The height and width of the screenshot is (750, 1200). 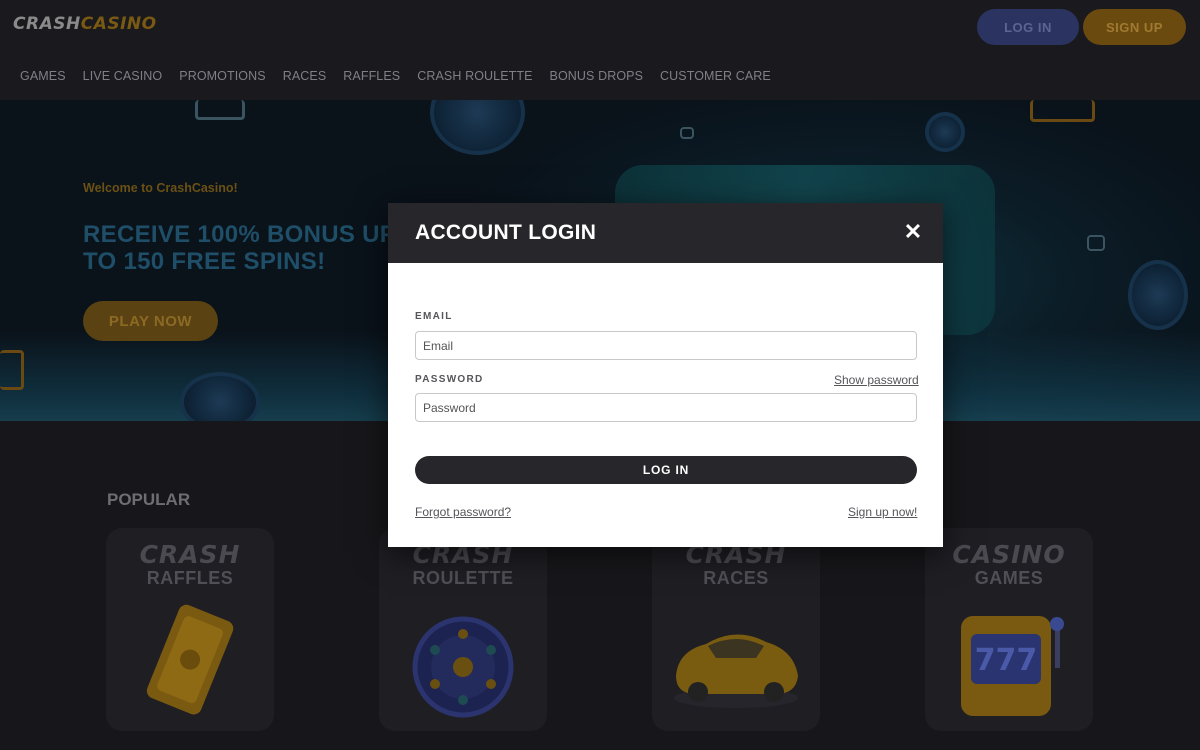 I want to click on email-field, so click(x=666, y=345).